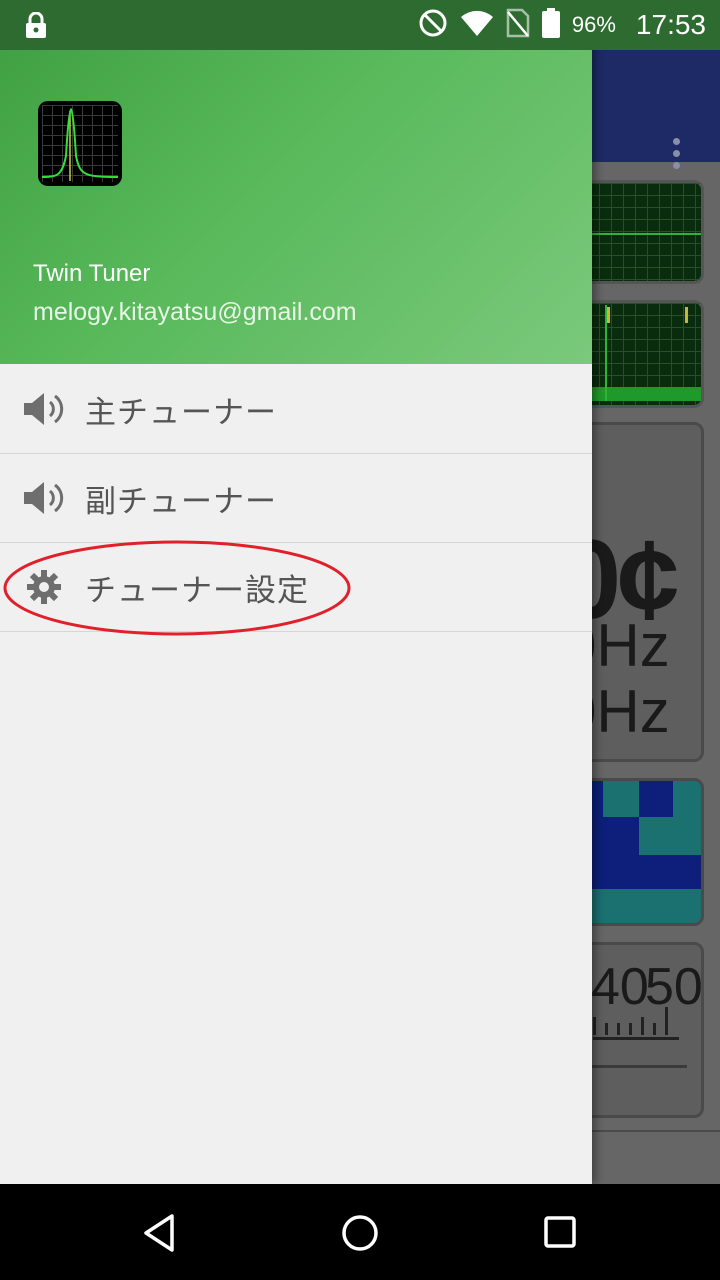  I want to click on back-icon, so click(161, 1233).